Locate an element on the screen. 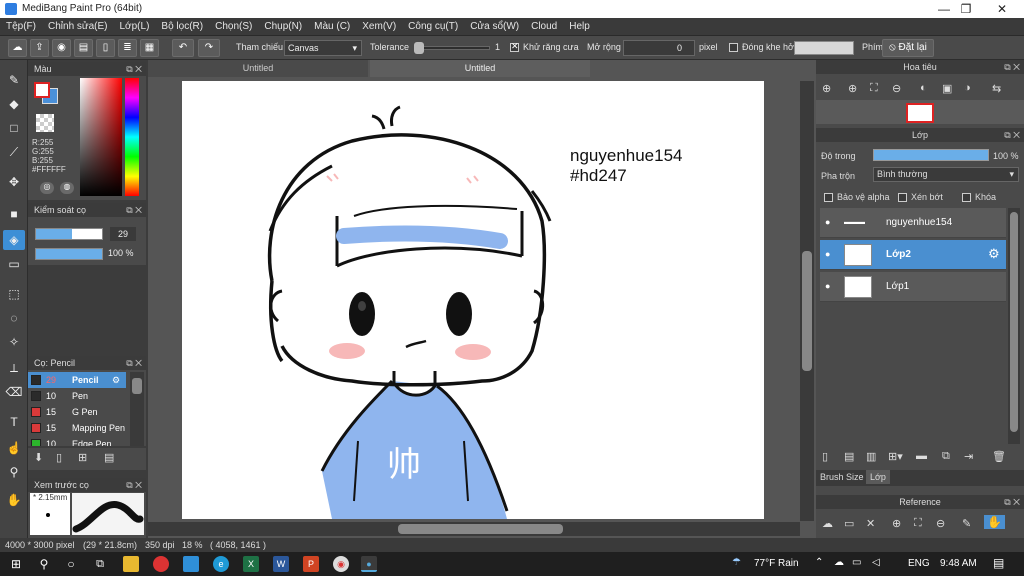 This screenshot has width=1024, height=576. line-tool-icon: ⟋ is located at coordinates (14, 152).